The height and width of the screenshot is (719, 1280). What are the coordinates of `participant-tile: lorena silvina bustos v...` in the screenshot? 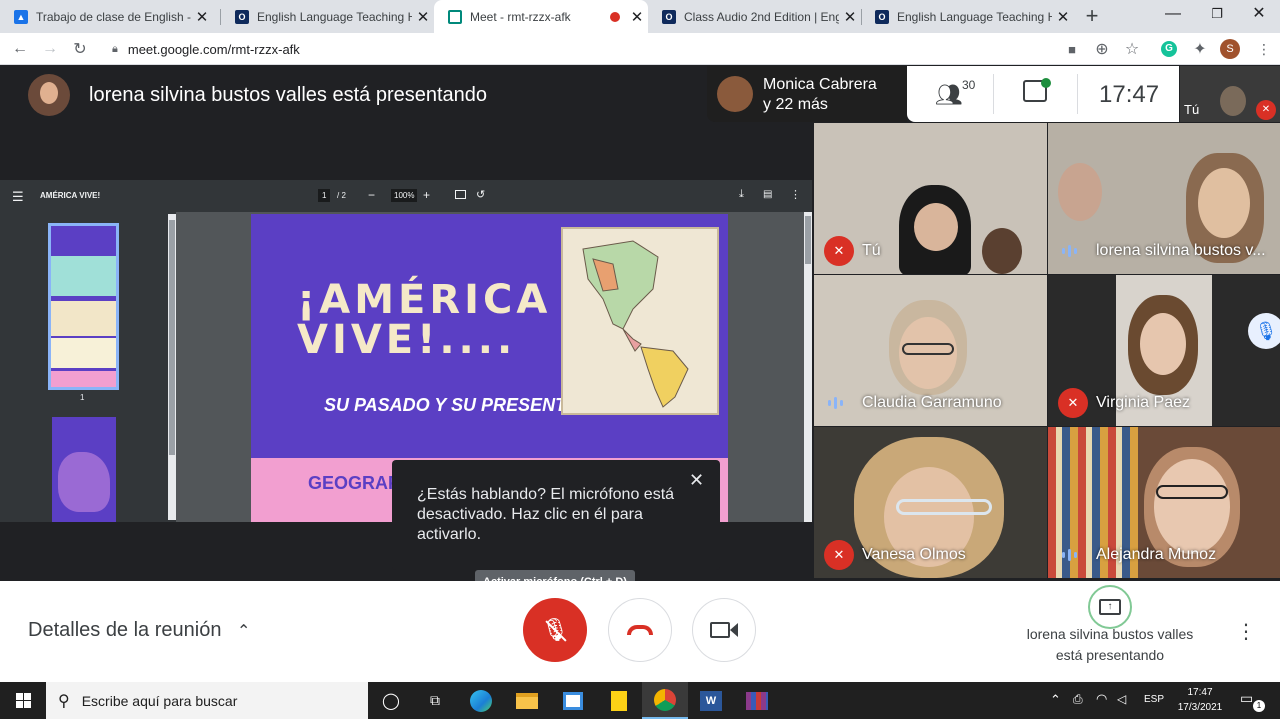 It's located at (1164, 198).